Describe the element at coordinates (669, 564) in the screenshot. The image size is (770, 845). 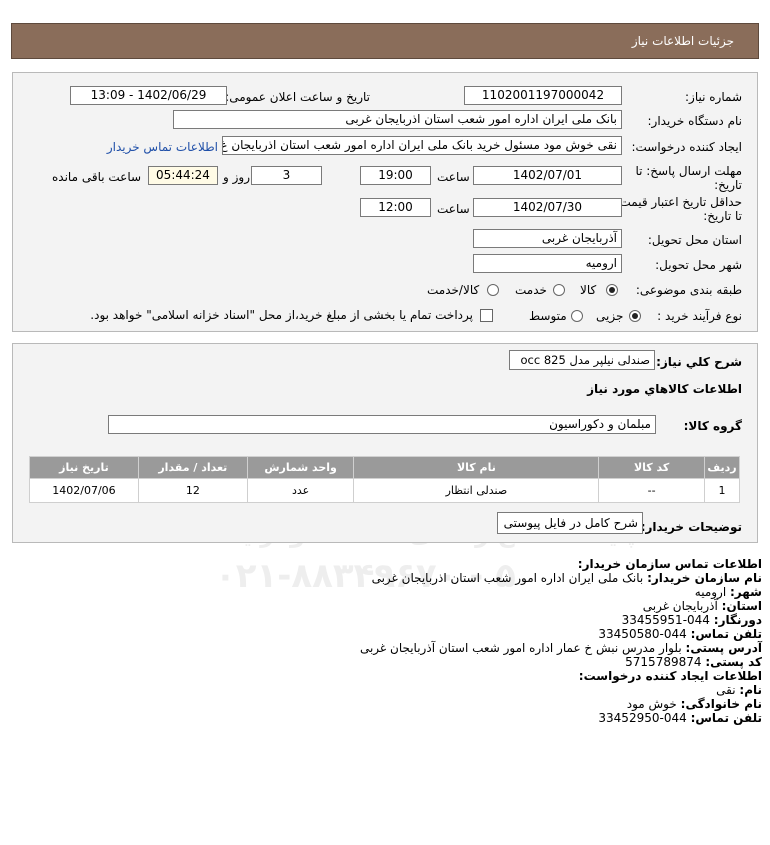
I see `contact-title: اطلاعات تماس سازمان خریدار:` at that location.